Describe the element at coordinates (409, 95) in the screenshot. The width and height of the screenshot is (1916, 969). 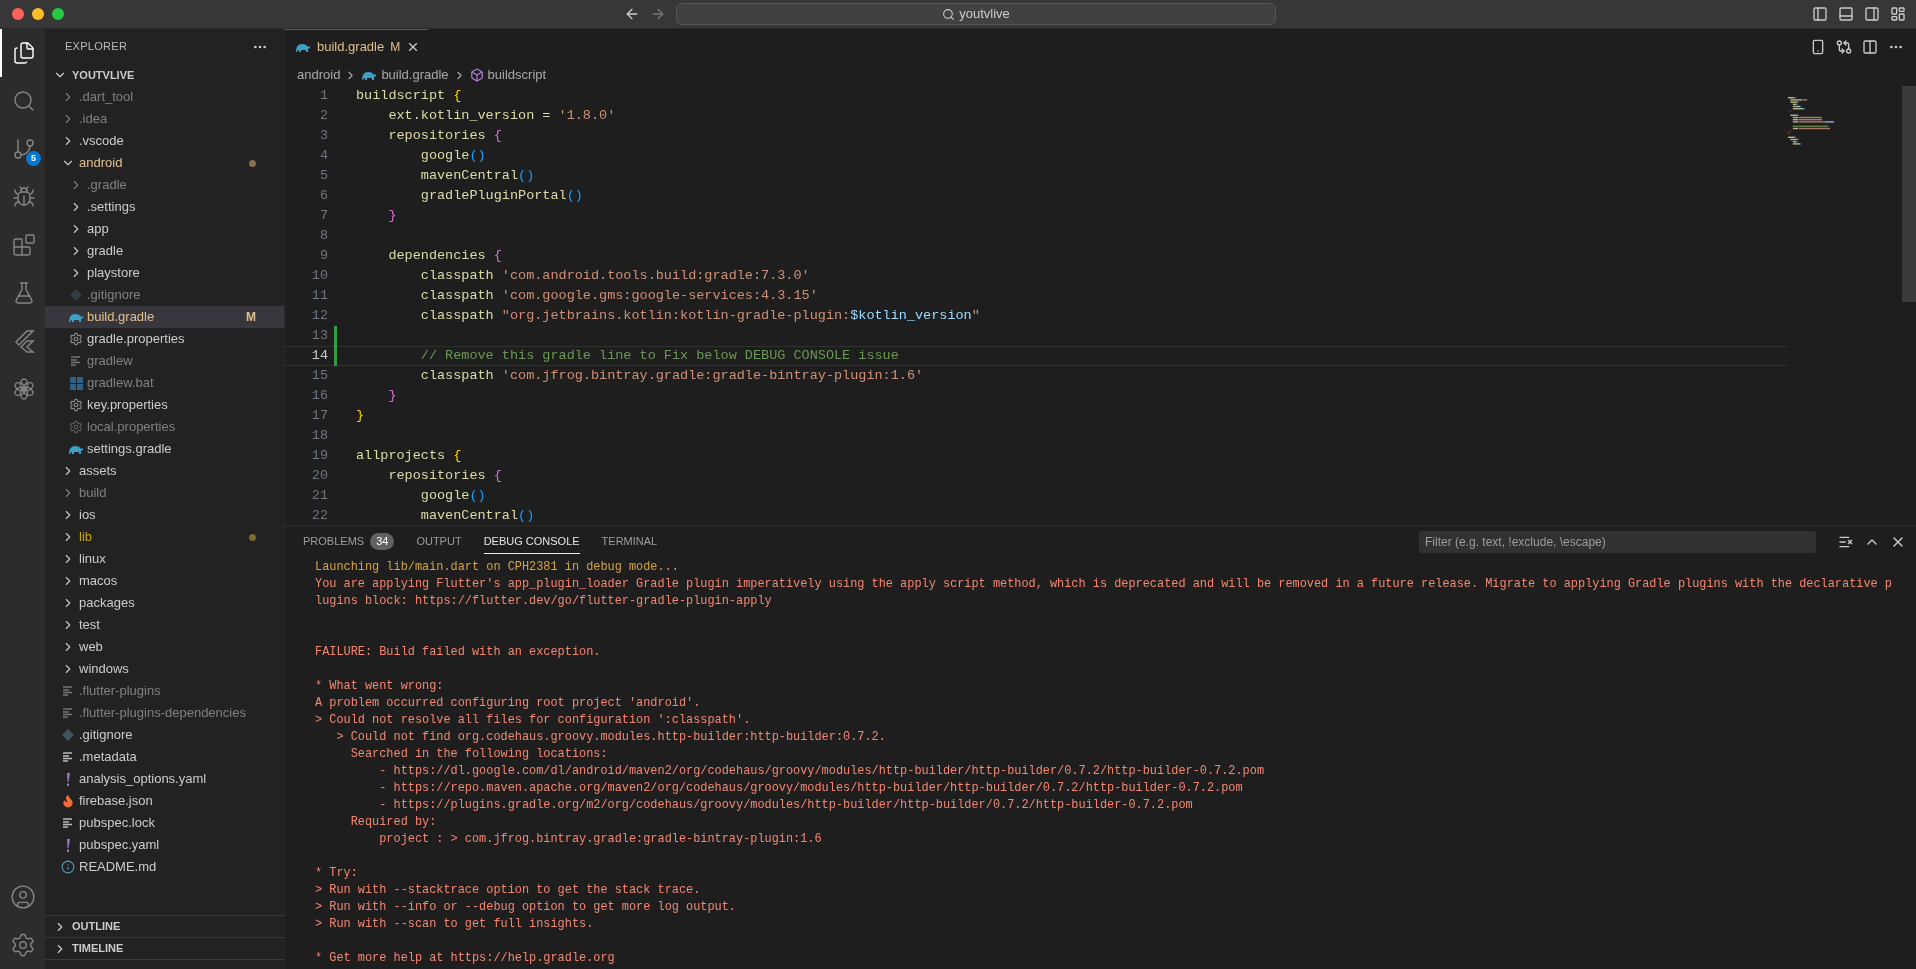
I see `code-line: buildscript {` at that location.